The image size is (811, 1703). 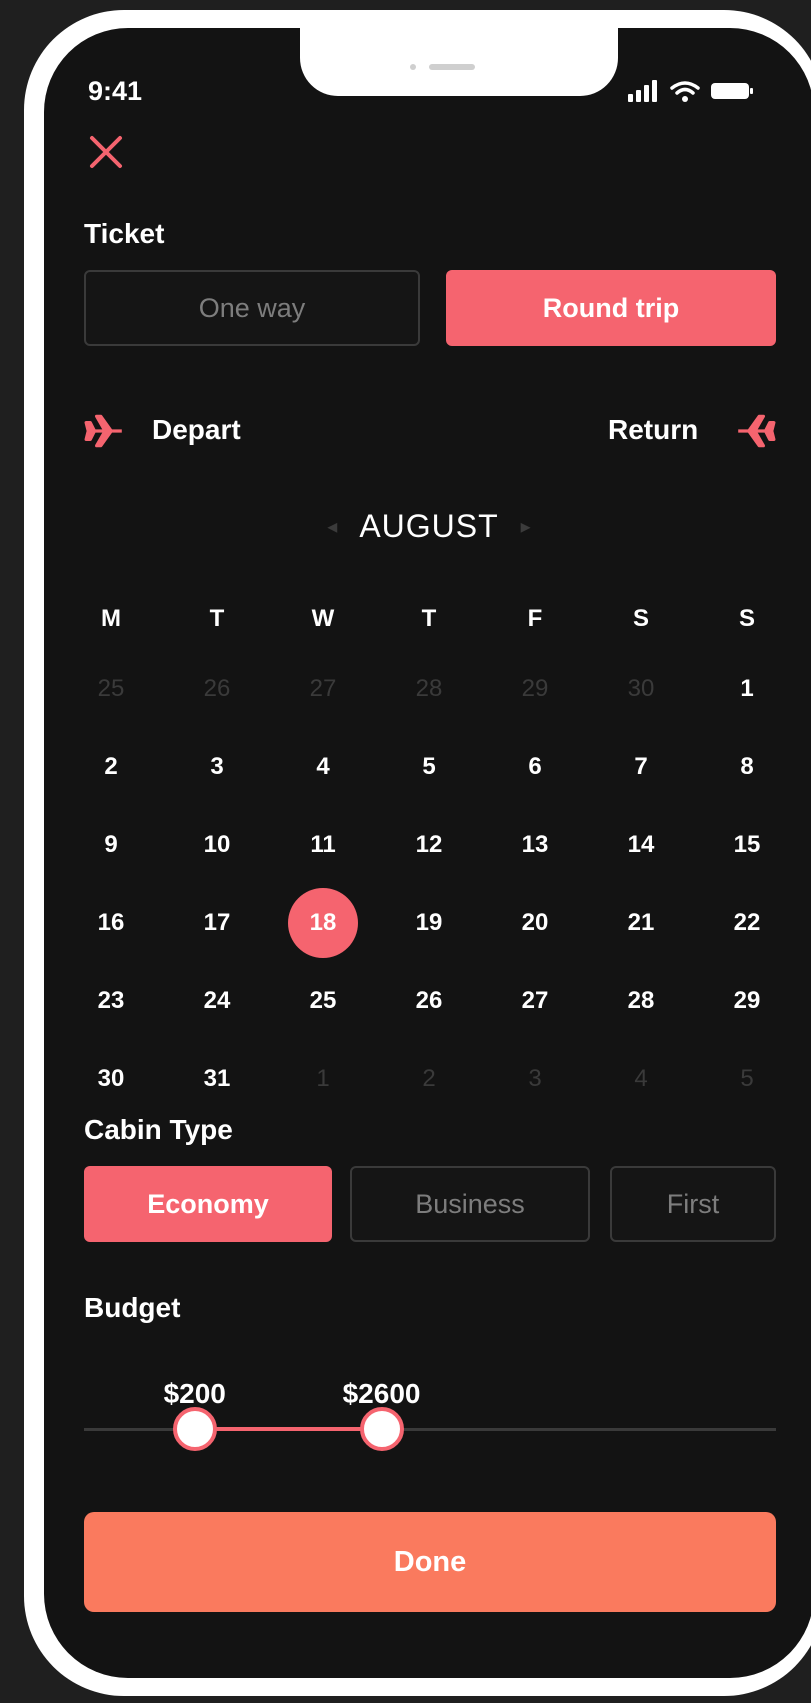 What do you see at coordinates (470, 1204) in the screenshot?
I see `business-button: Business` at bounding box center [470, 1204].